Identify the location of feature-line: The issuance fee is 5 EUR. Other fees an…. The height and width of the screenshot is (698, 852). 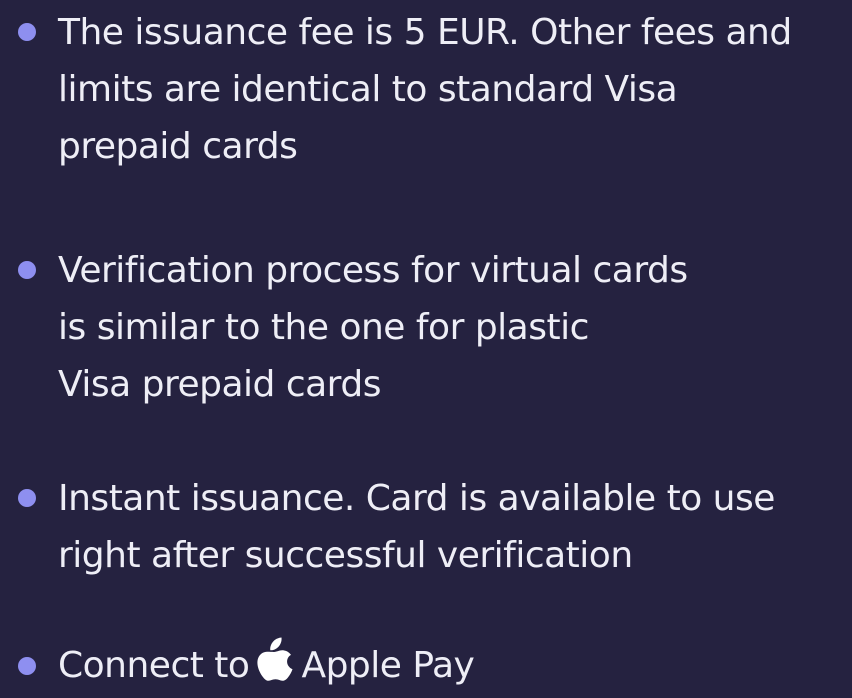
(425, 32).